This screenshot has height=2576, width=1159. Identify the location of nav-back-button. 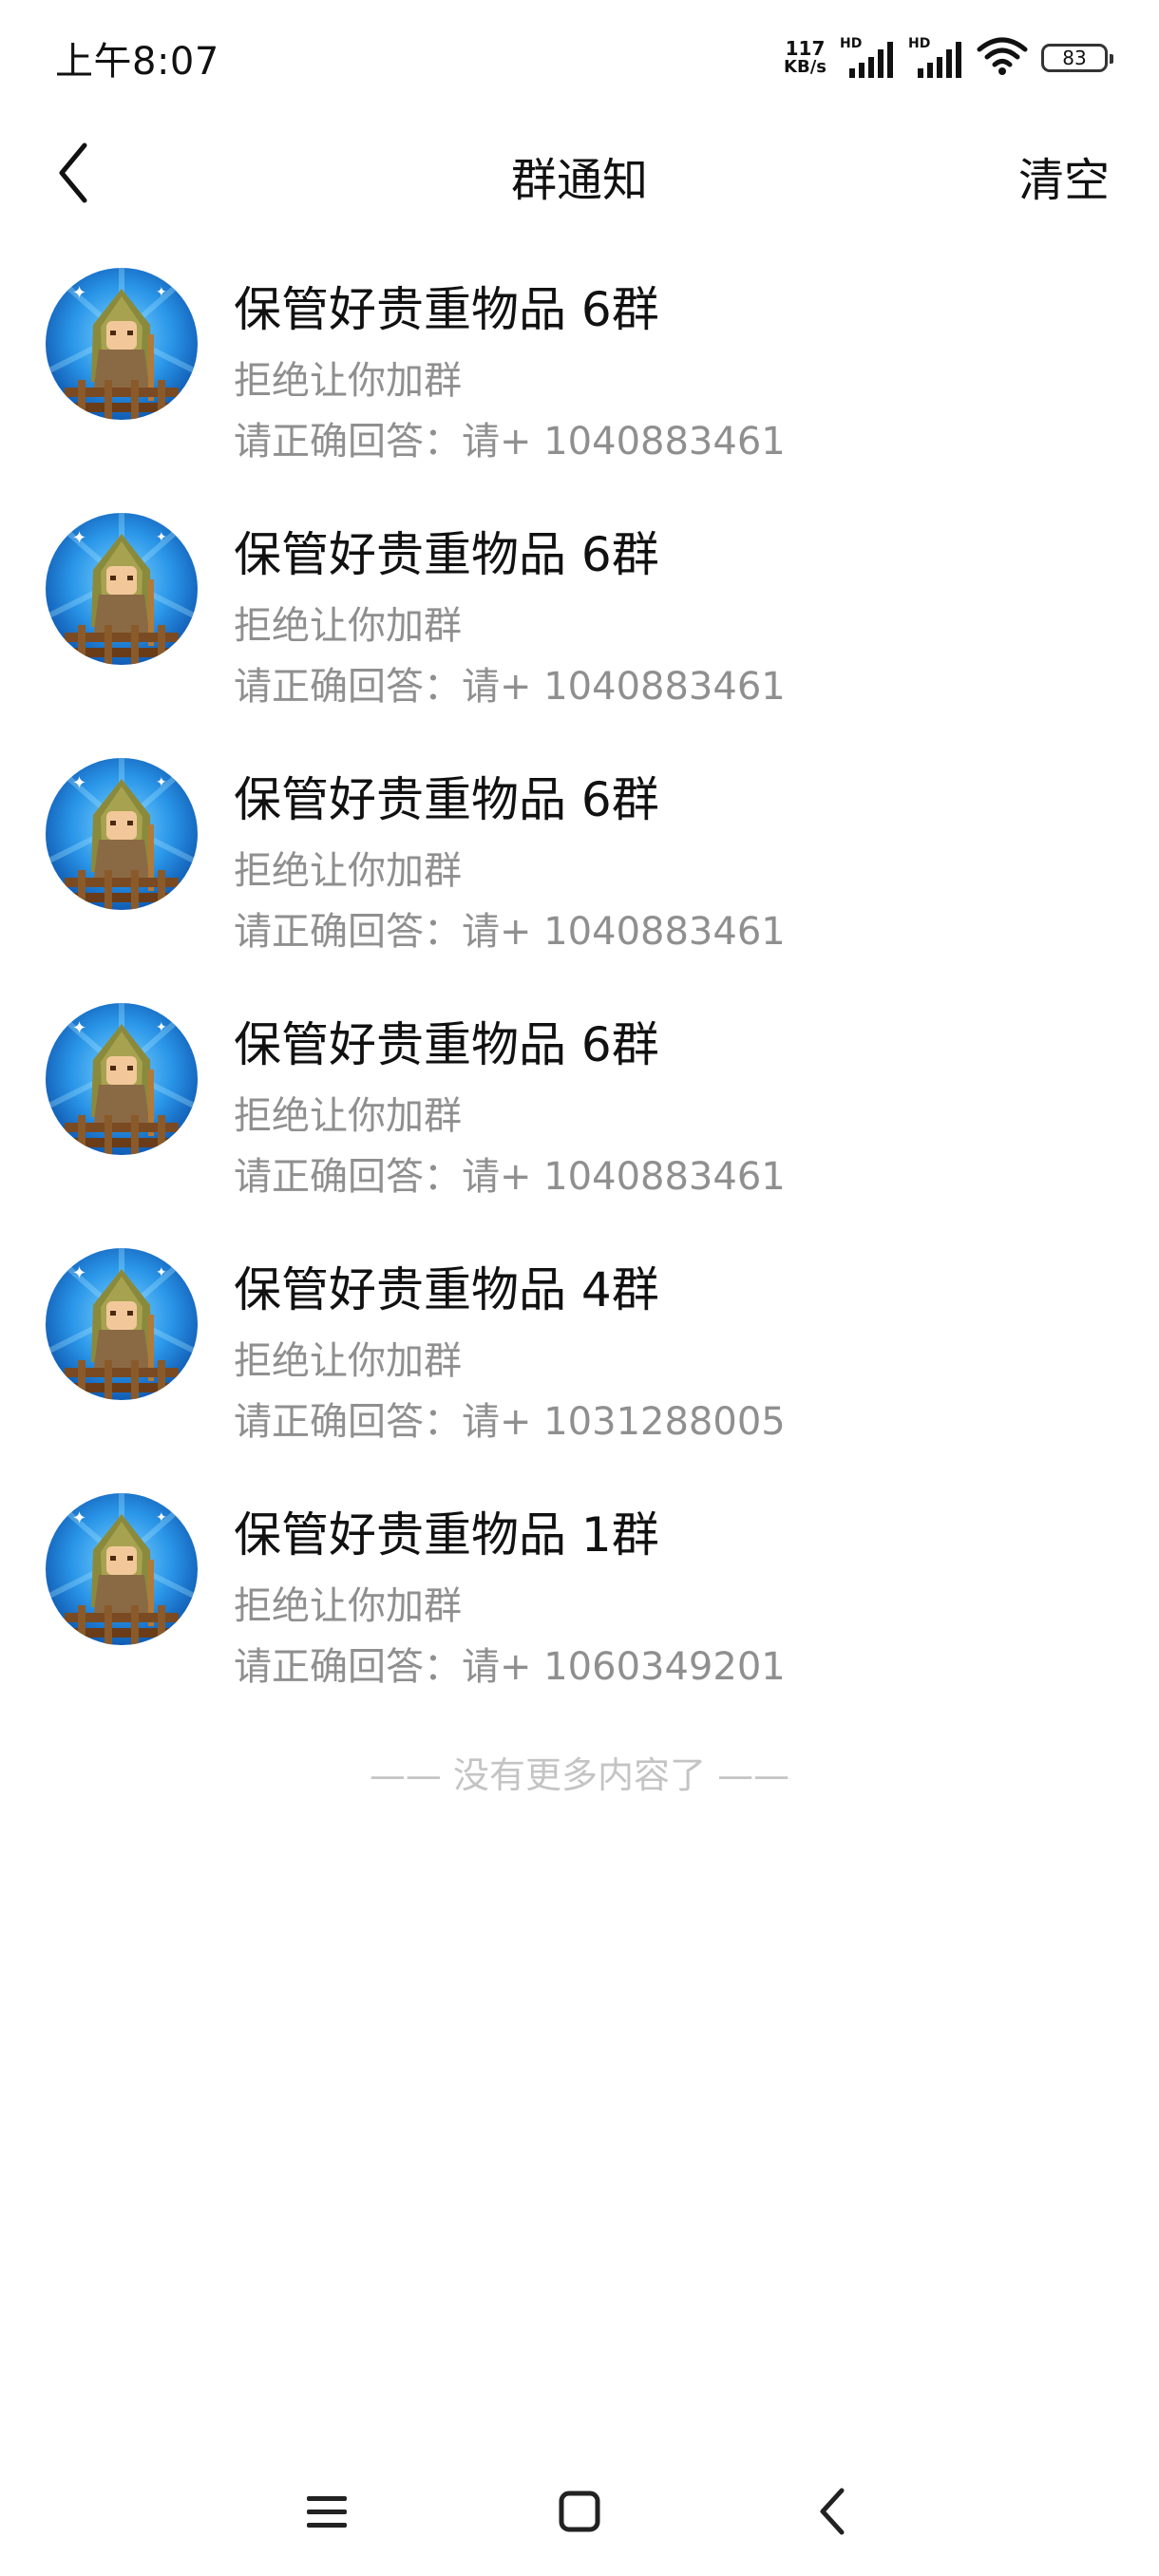
(832, 2511).